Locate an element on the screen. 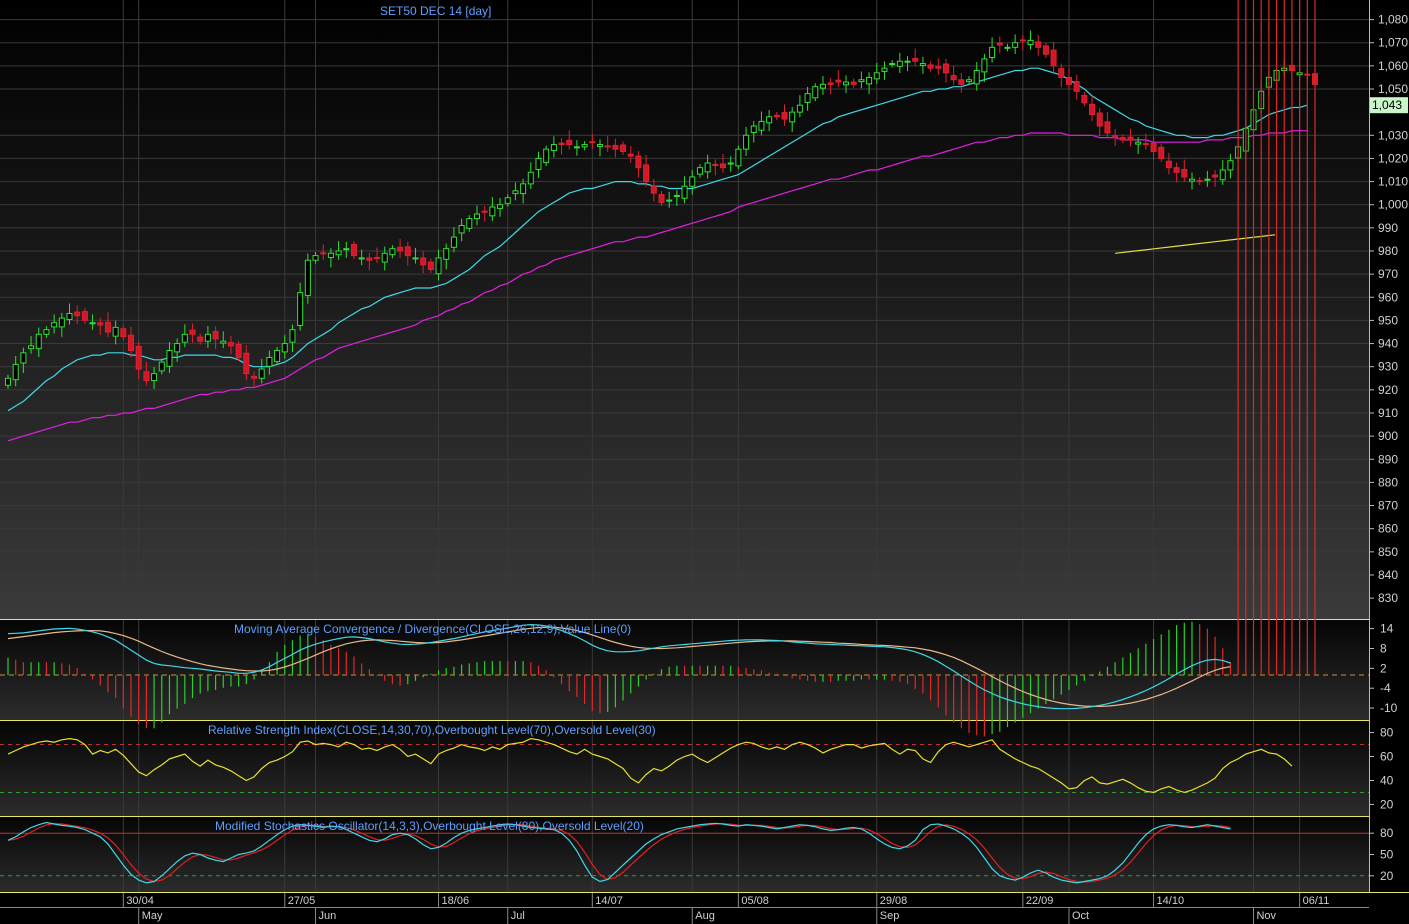 The height and width of the screenshot is (924, 1409). price-tick-label: 860 is located at coordinates (1388, 529).